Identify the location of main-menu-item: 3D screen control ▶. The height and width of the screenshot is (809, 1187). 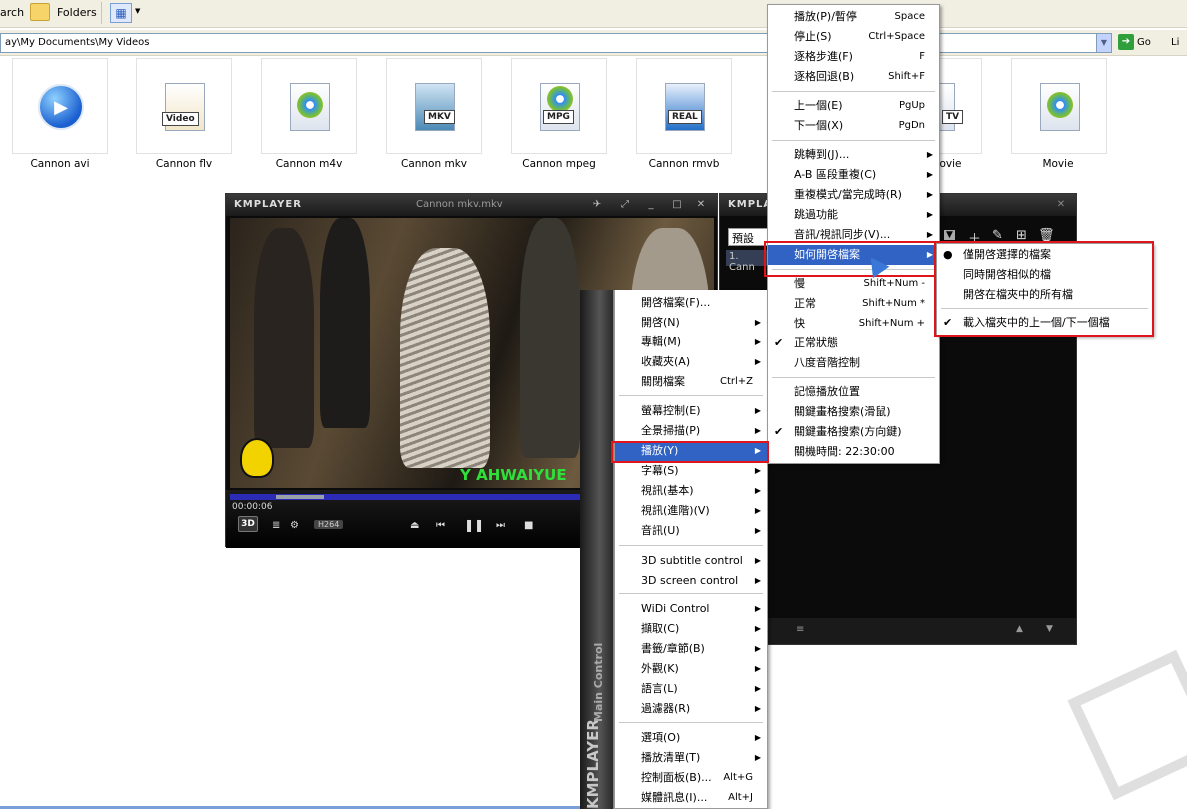
(691, 581).